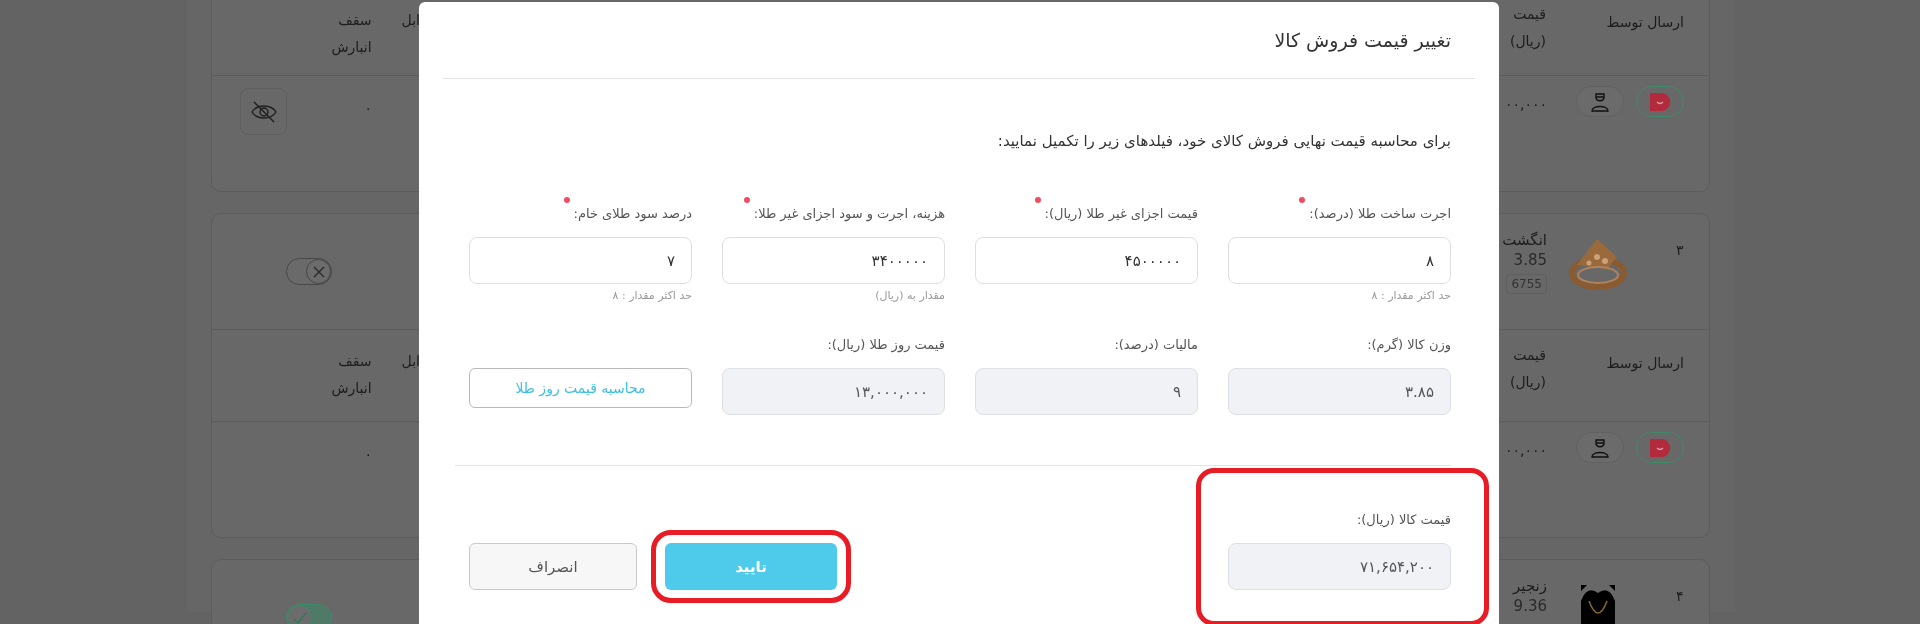 This screenshot has height=624, width=1920. What do you see at coordinates (1156, 345) in the screenshot?
I see `field-label: مالیات (درصد):` at bounding box center [1156, 345].